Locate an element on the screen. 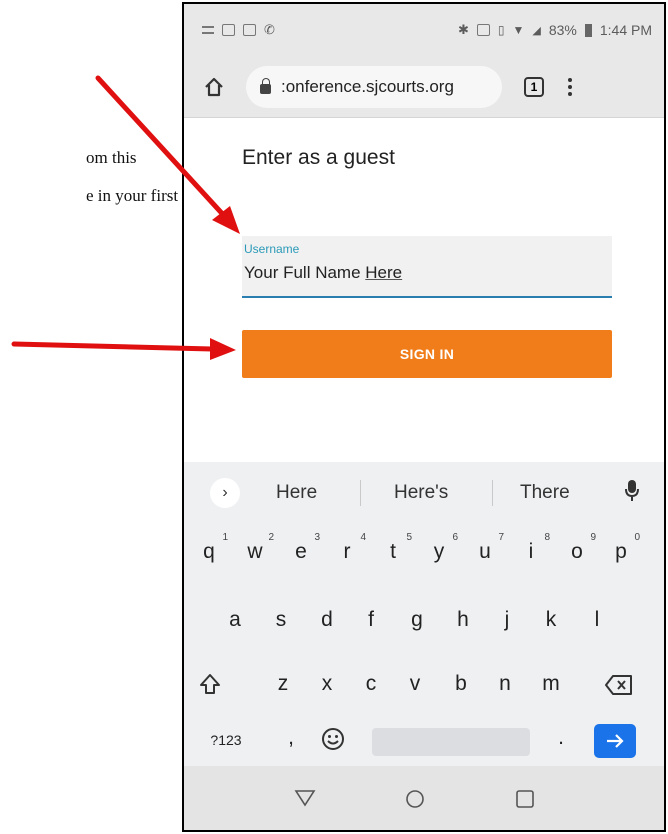  key-v: v is located at coordinates (415, 684).